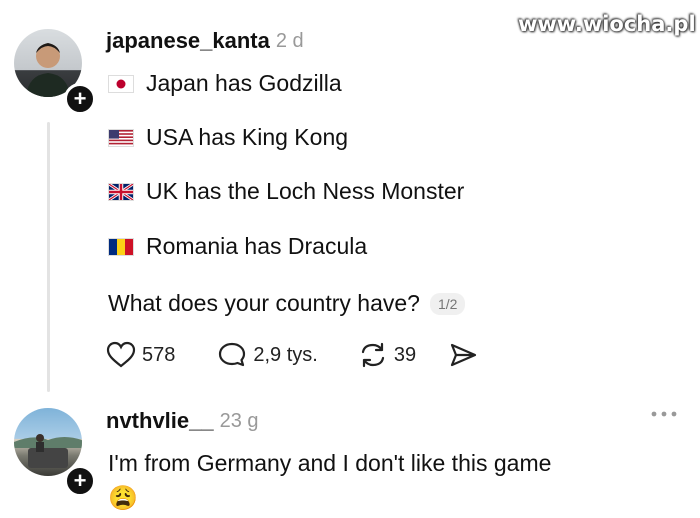 This screenshot has height=518, width=700. I want to click on repost-count: 39, so click(405, 354).